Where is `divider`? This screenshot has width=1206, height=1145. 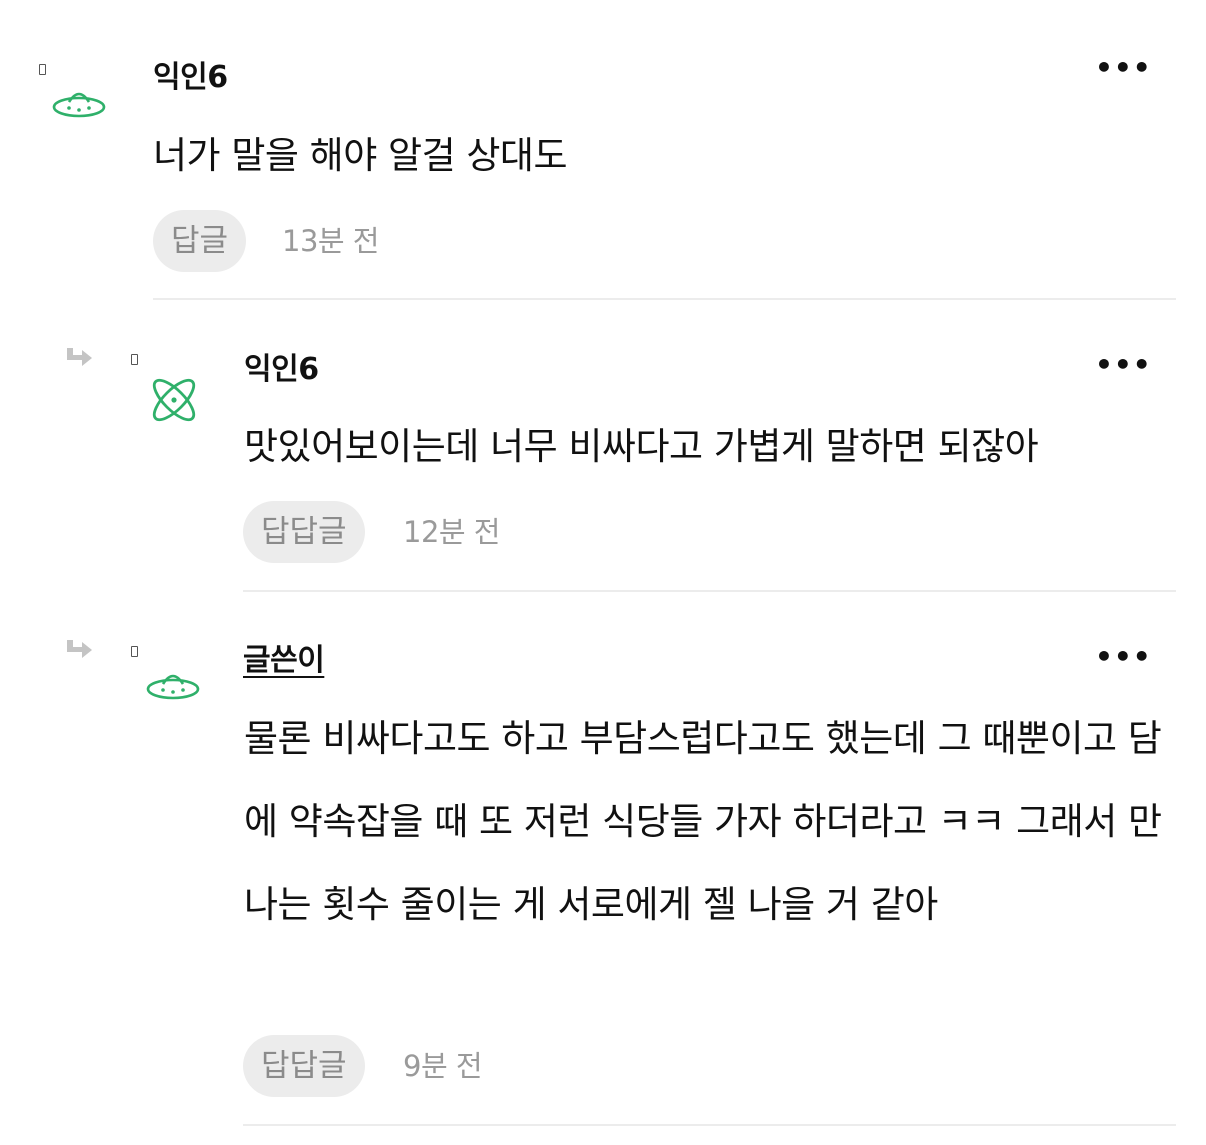
divider is located at coordinates (709, 1125).